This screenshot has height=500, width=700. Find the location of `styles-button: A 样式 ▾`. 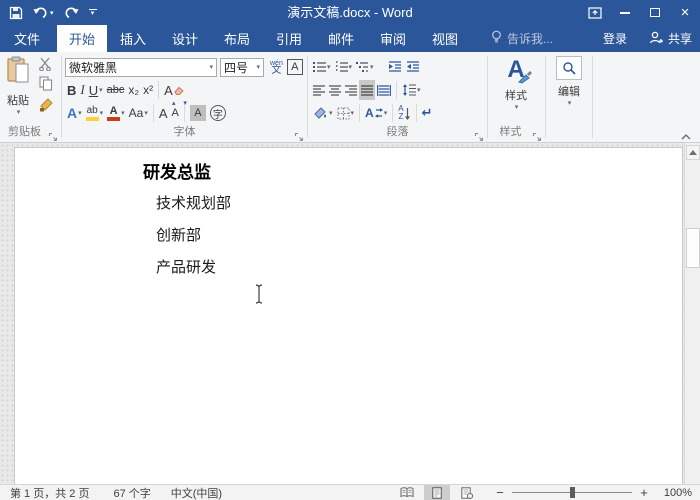

styles-button: A 样式 ▾ is located at coordinates (516, 83).